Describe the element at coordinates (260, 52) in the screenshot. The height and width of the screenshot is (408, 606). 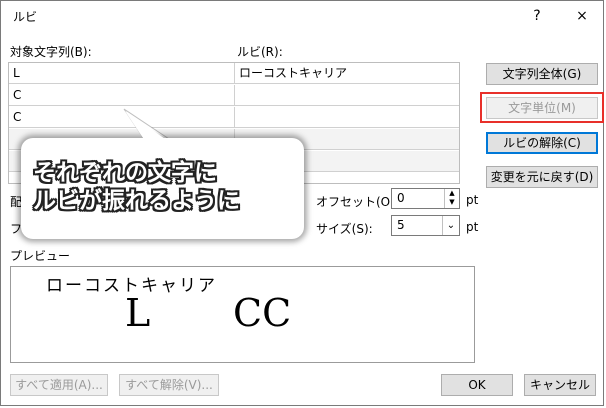
I see `ruby-label: ルビ(R):` at that location.